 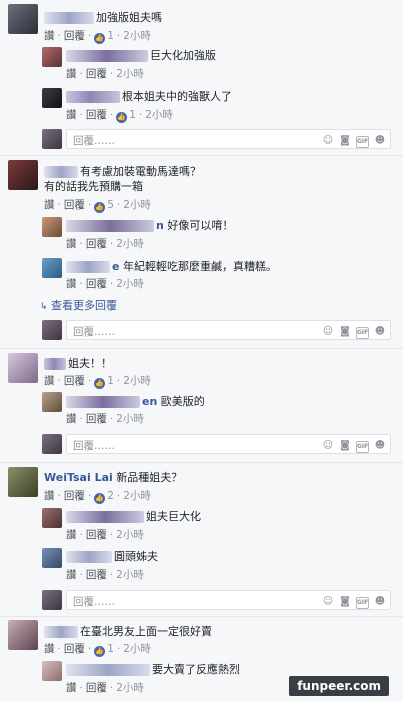 What do you see at coordinates (128, 632) in the screenshot?
I see `comment-text: 在臺北男友上面一定很好賣` at bounding box center [128, 632].